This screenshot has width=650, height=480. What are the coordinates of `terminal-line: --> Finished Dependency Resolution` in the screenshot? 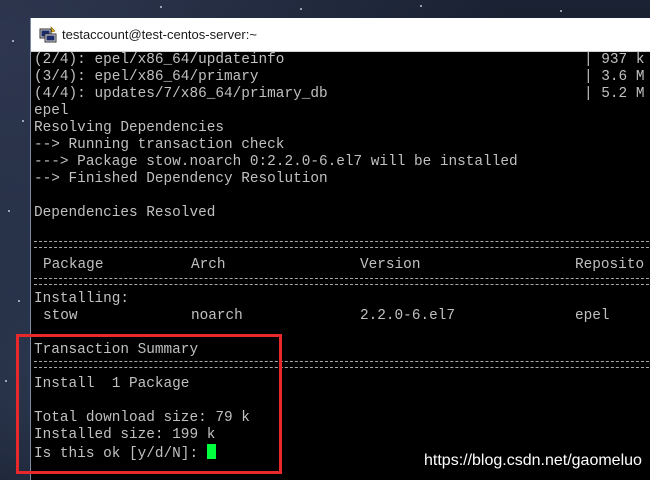 It's located at (181, 179).